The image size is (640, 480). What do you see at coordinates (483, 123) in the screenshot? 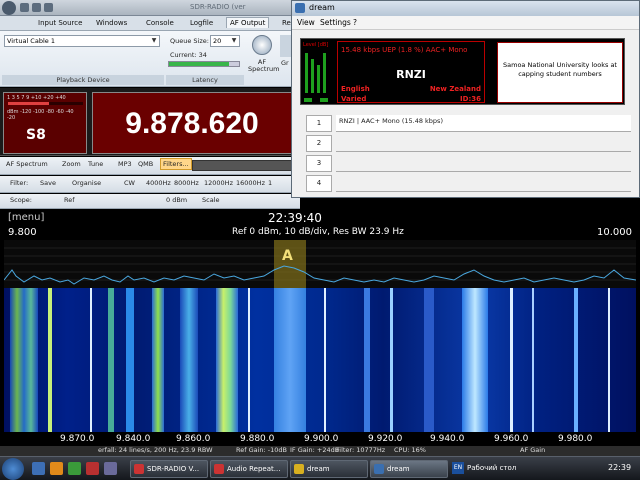
I see `service-label: RNZI | AAC+ Mono (15.48 kbps)` at bounding box center [483, 123].